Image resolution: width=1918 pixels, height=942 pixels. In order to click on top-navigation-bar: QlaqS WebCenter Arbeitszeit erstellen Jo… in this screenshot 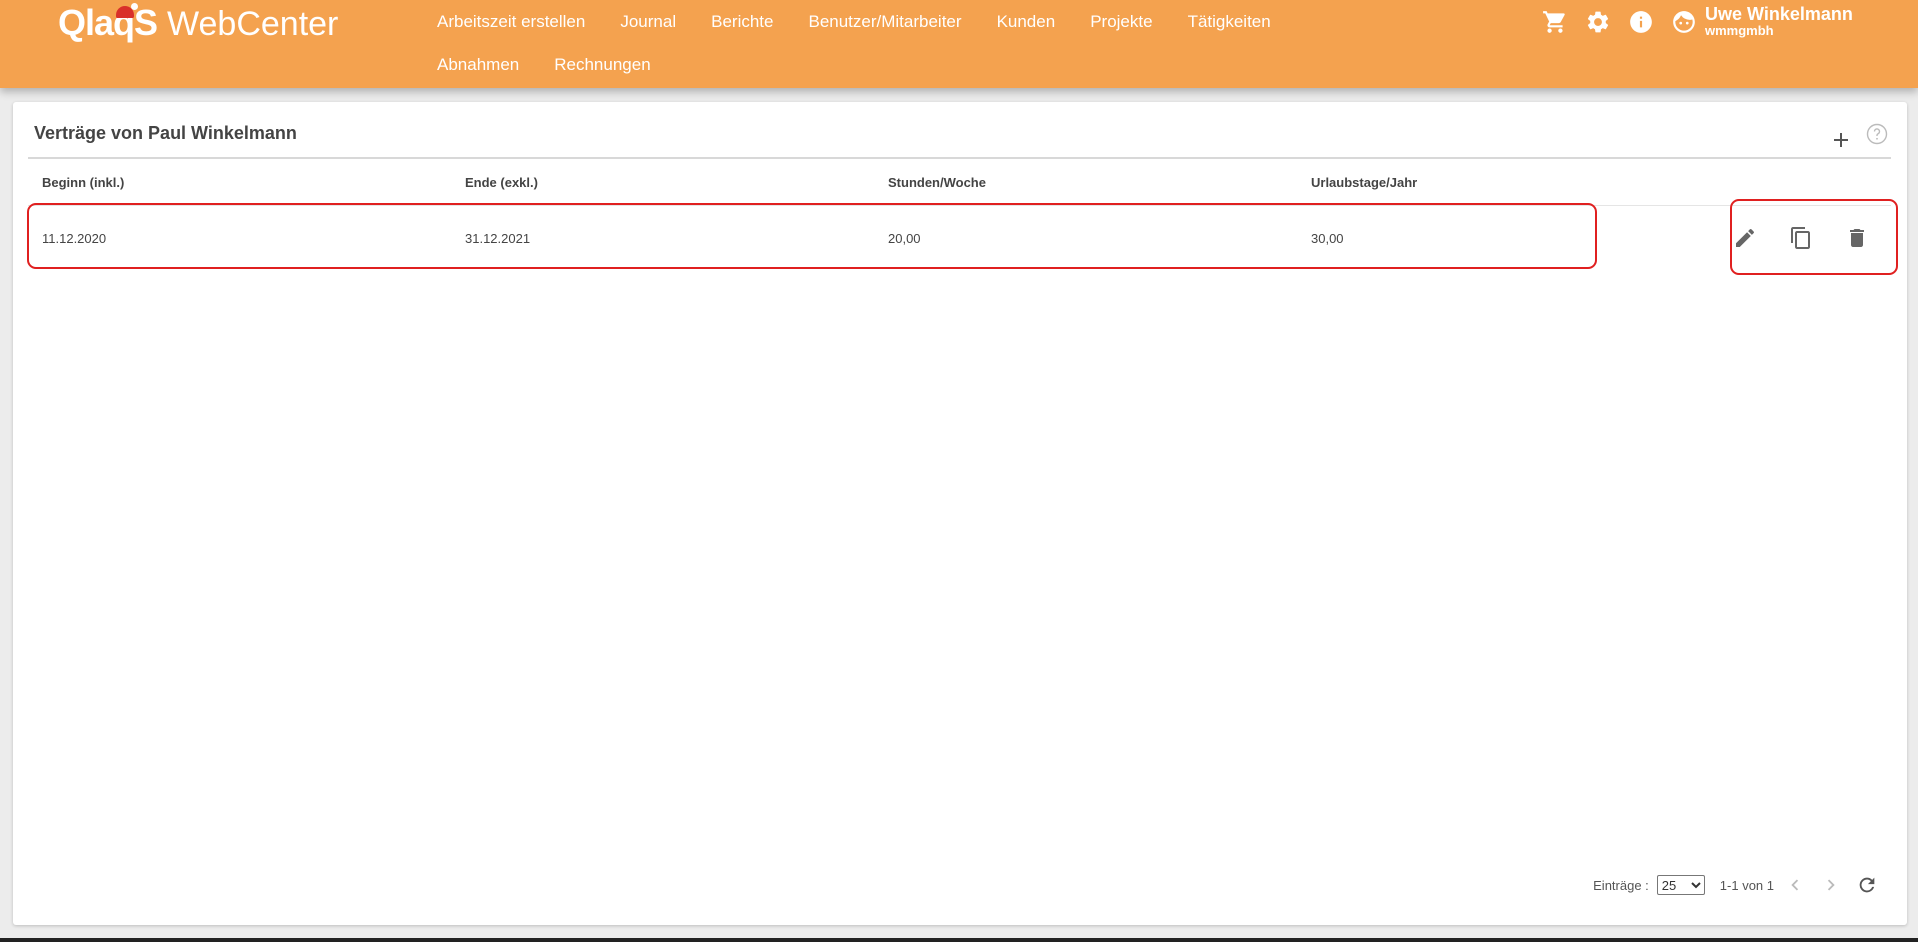, I will do `click(959, 44)`.